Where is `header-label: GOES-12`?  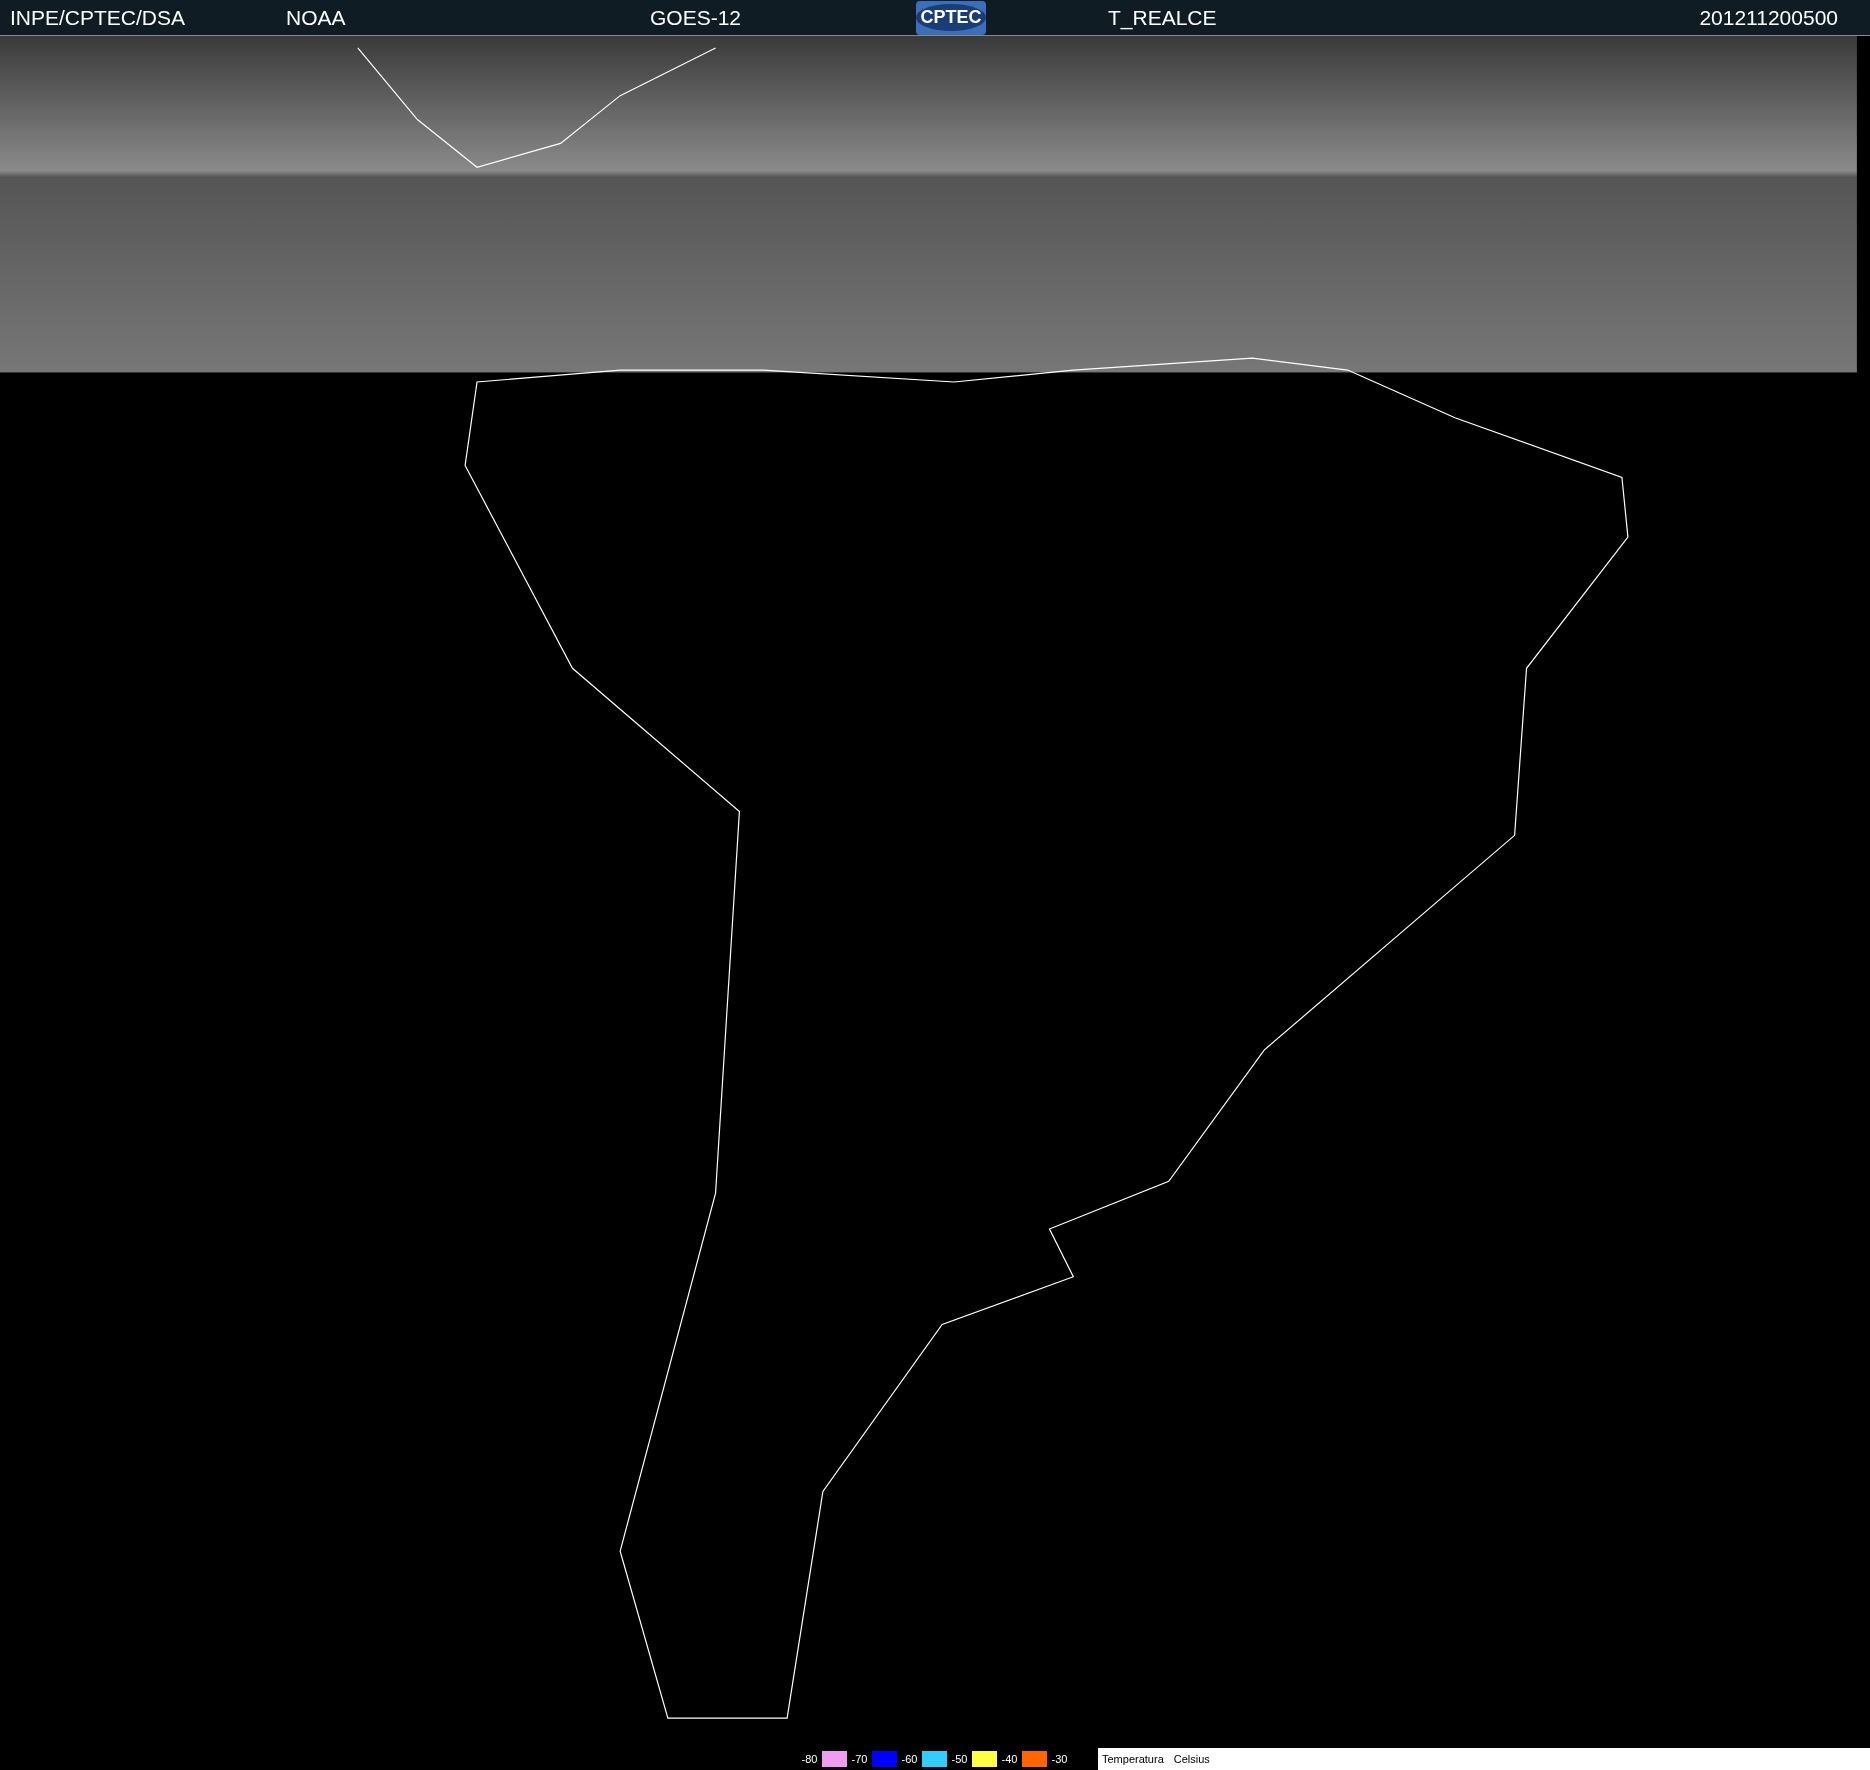 header-label: GOES-12 is located at coordinates (696, 17).